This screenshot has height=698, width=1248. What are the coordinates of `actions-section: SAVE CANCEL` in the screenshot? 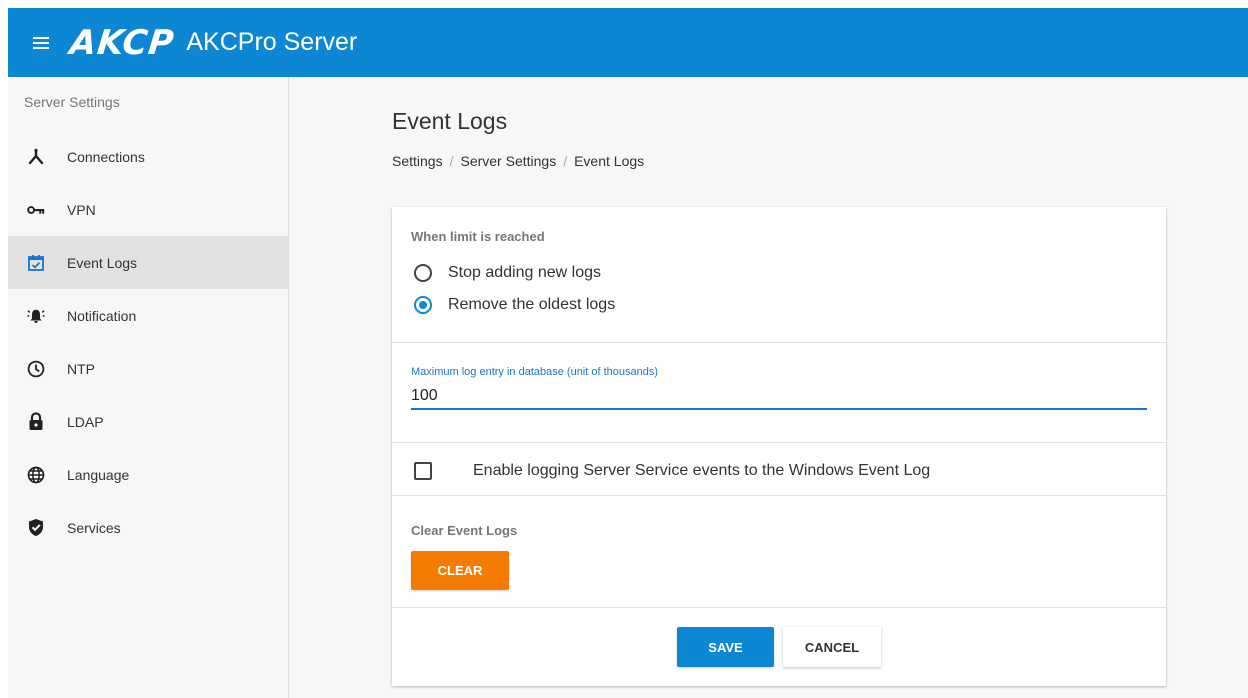 It's located at (779, 647).